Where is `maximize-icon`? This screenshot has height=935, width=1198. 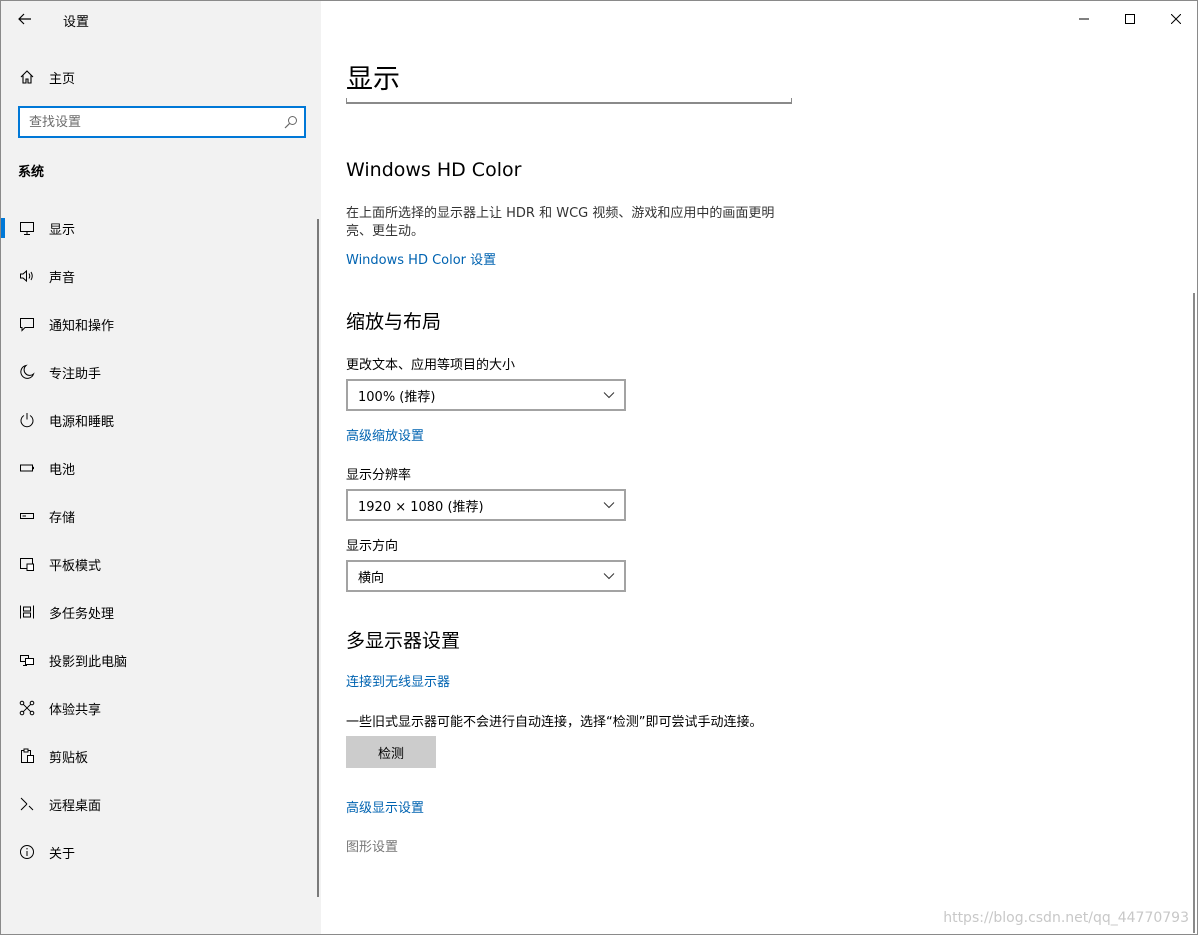 maximize-icon is located at coordinates (1130, 19).